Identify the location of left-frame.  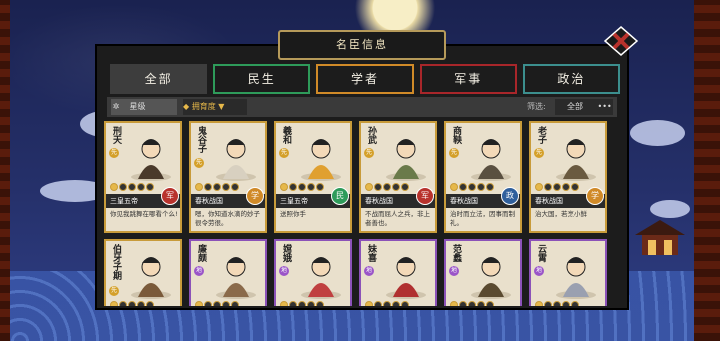
(5, 170).